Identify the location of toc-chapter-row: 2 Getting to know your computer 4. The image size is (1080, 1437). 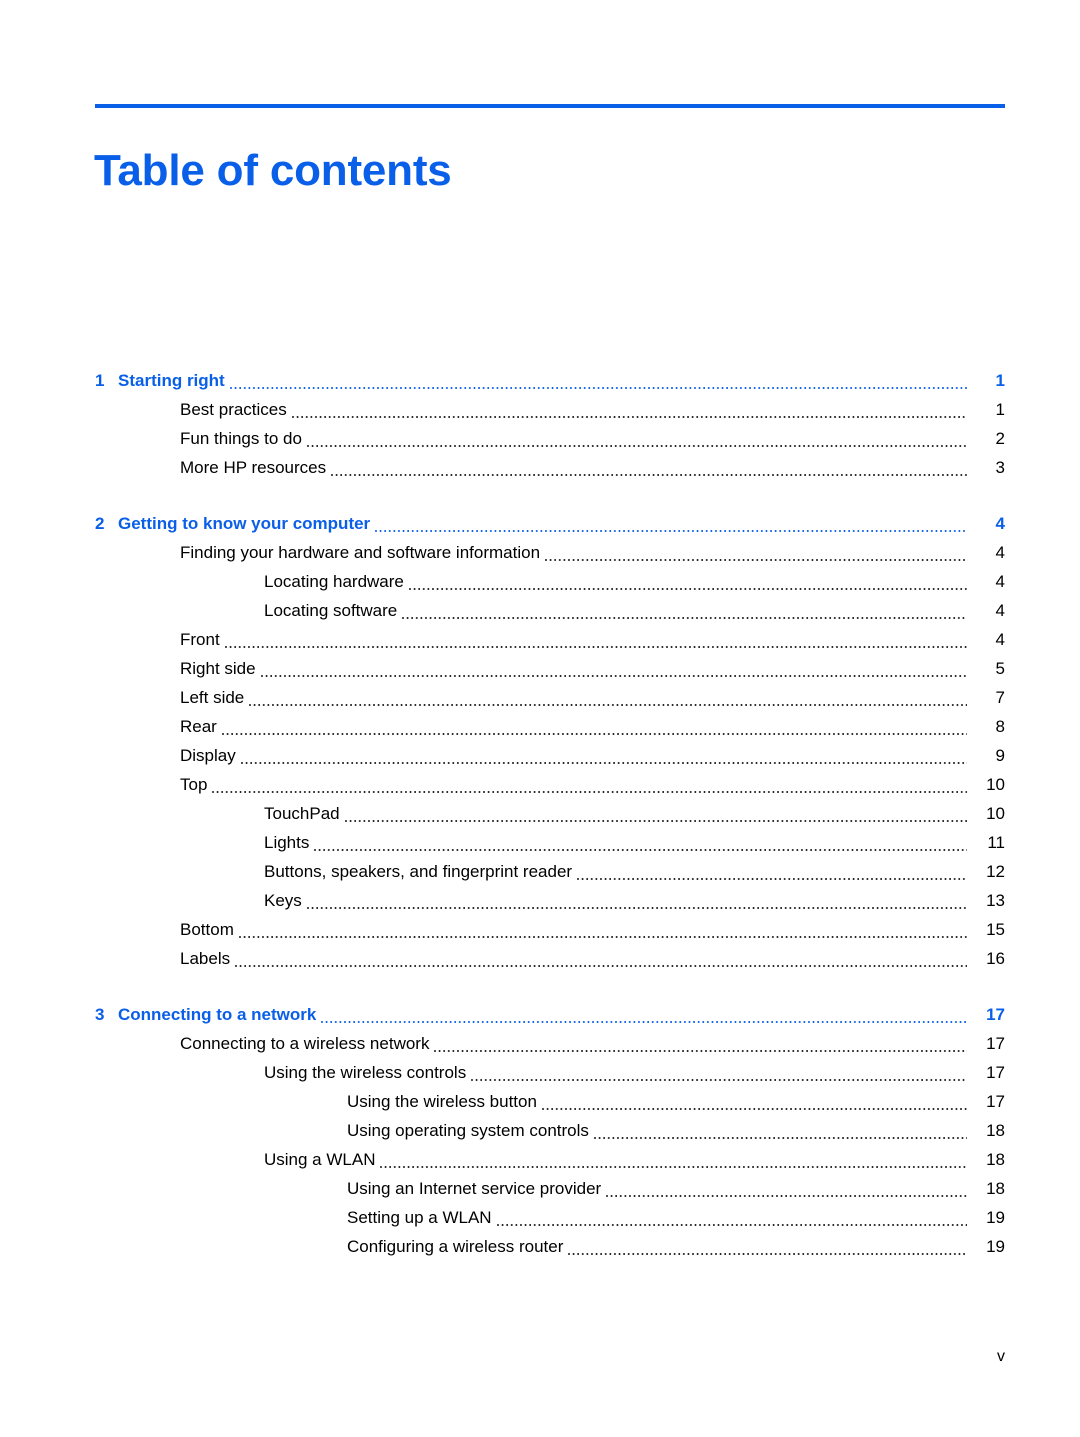
(540, 527).